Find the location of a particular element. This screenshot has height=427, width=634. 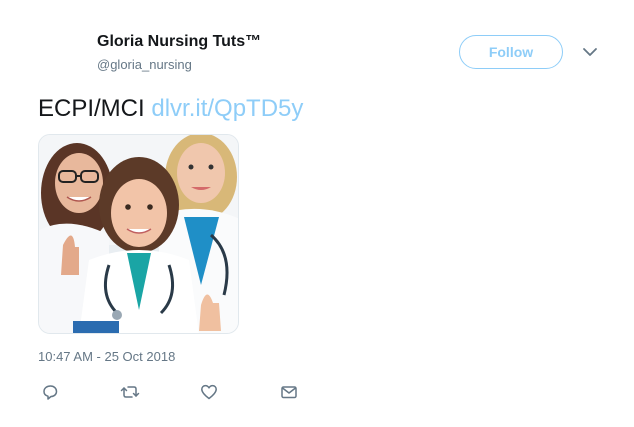

tweet-text: ECPI/MCI dlvr.it/QpTD5y is located at coordinates (170, 109).